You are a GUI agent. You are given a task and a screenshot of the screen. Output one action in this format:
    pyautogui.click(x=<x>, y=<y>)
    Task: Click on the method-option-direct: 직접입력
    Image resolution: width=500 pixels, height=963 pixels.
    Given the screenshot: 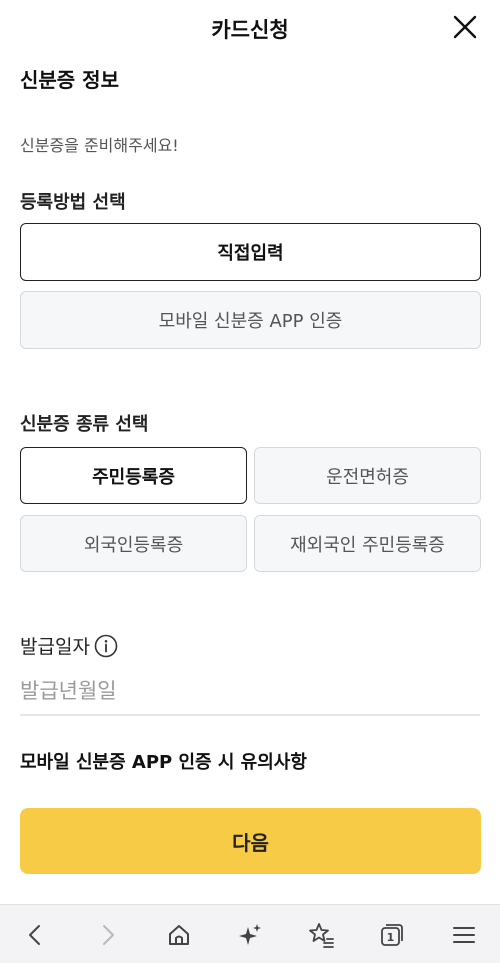 What is the action you would take?
    pyautogui.click(x=250, y=252)
    